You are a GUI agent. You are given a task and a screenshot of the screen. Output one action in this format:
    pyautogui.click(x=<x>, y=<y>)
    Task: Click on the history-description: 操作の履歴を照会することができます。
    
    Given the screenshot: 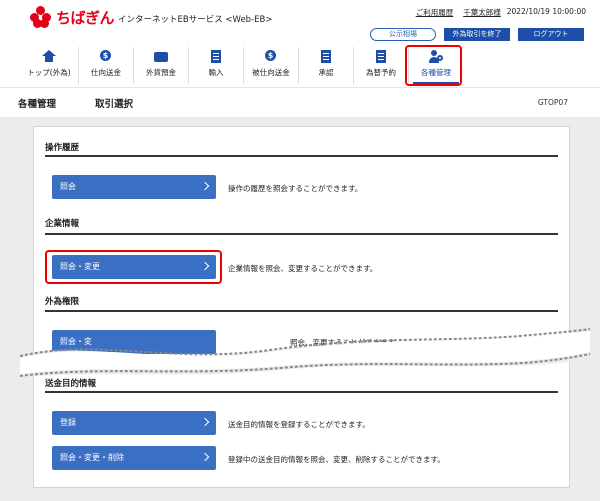 What is the action you would take?
    pyautogui.click(x=295, y=188)
    